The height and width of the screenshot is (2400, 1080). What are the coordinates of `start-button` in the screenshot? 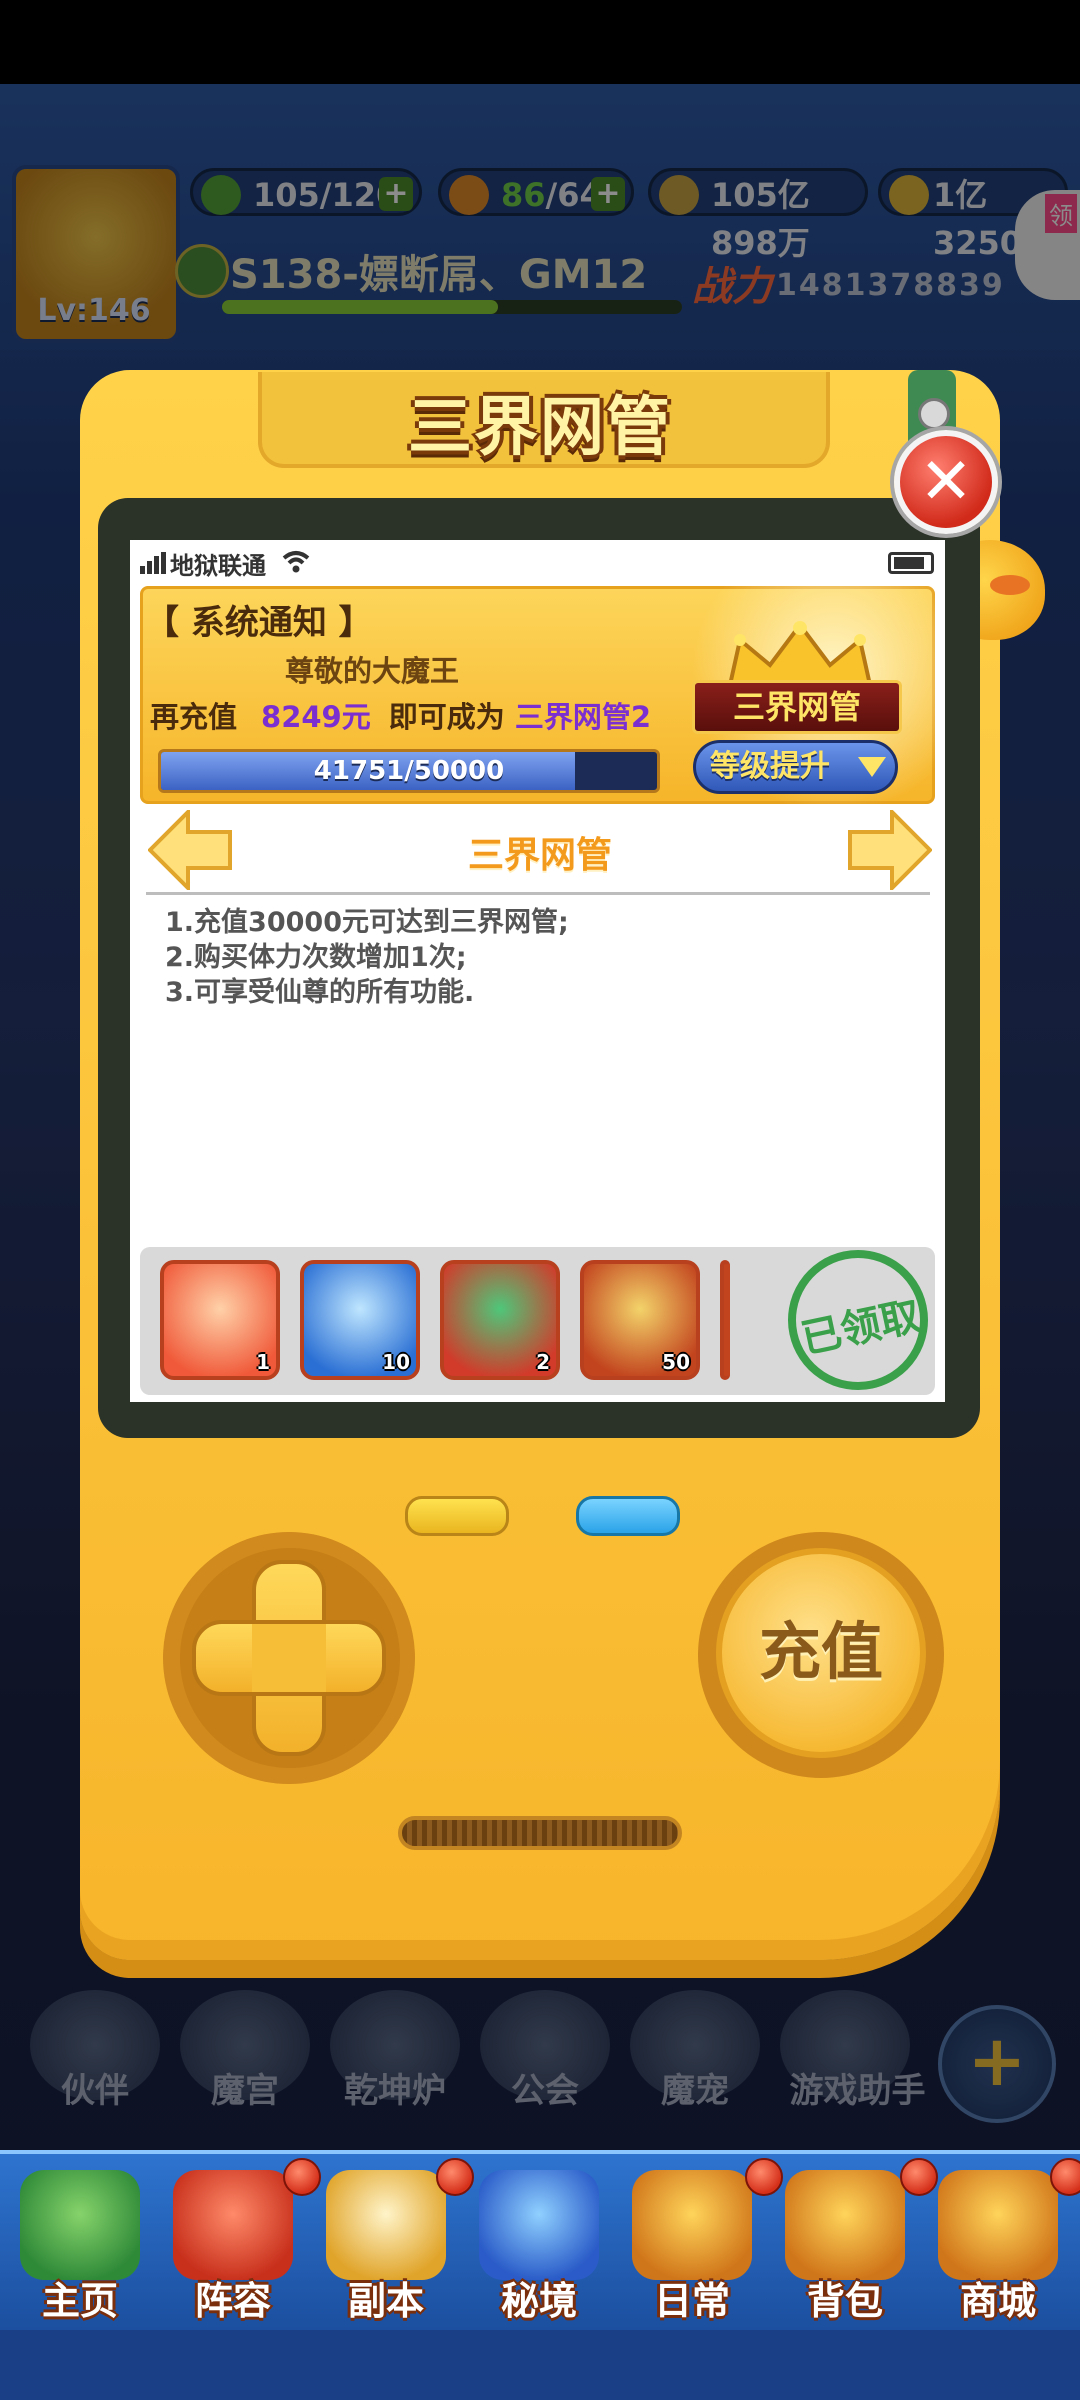 It's located at (628, 1516).